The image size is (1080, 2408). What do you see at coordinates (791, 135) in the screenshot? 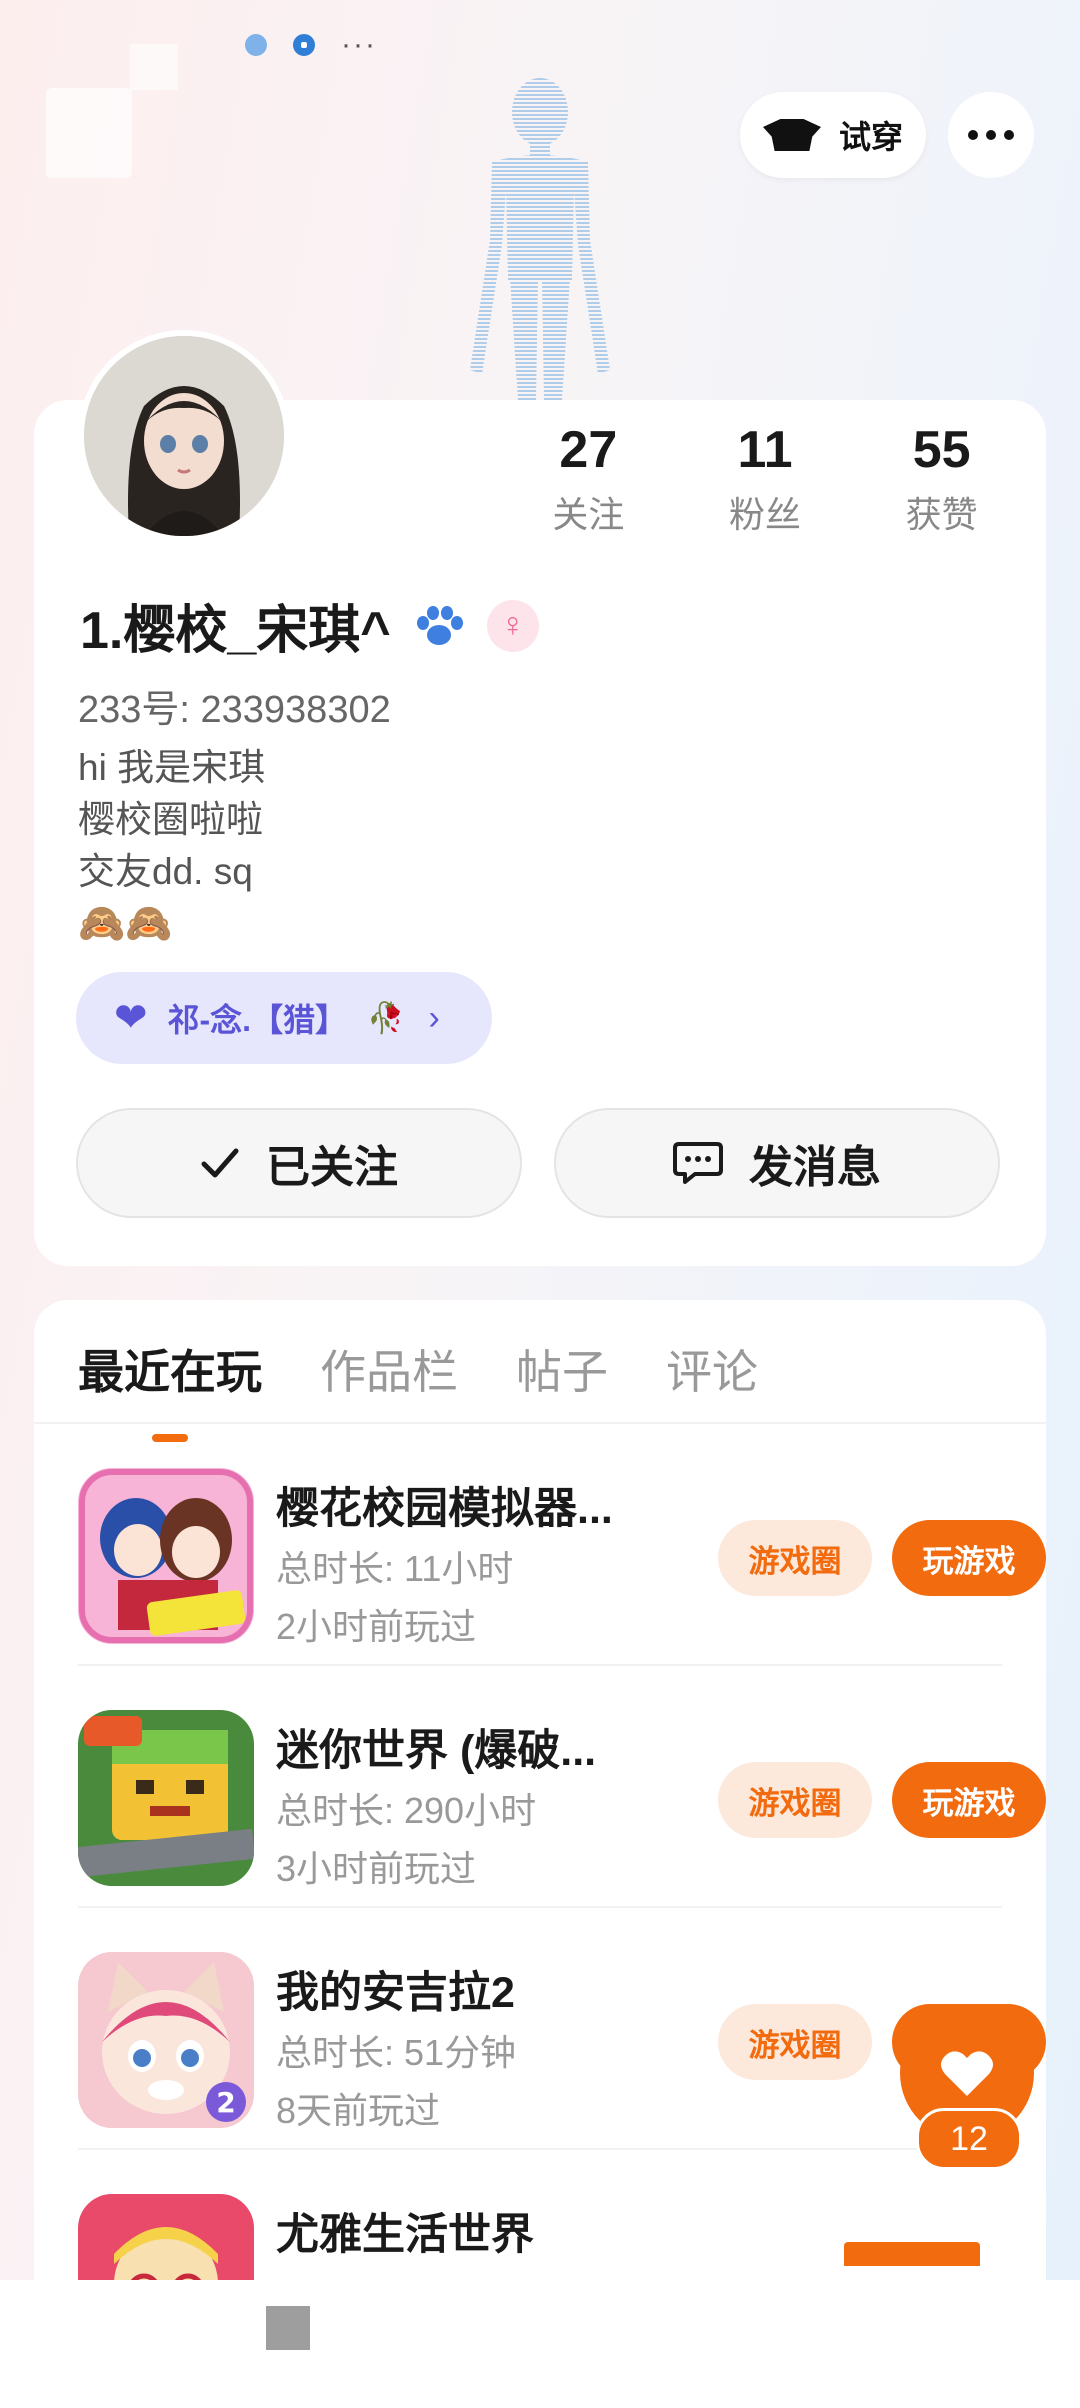
I see `tshirt-icon` at bounding box center [791, 135].